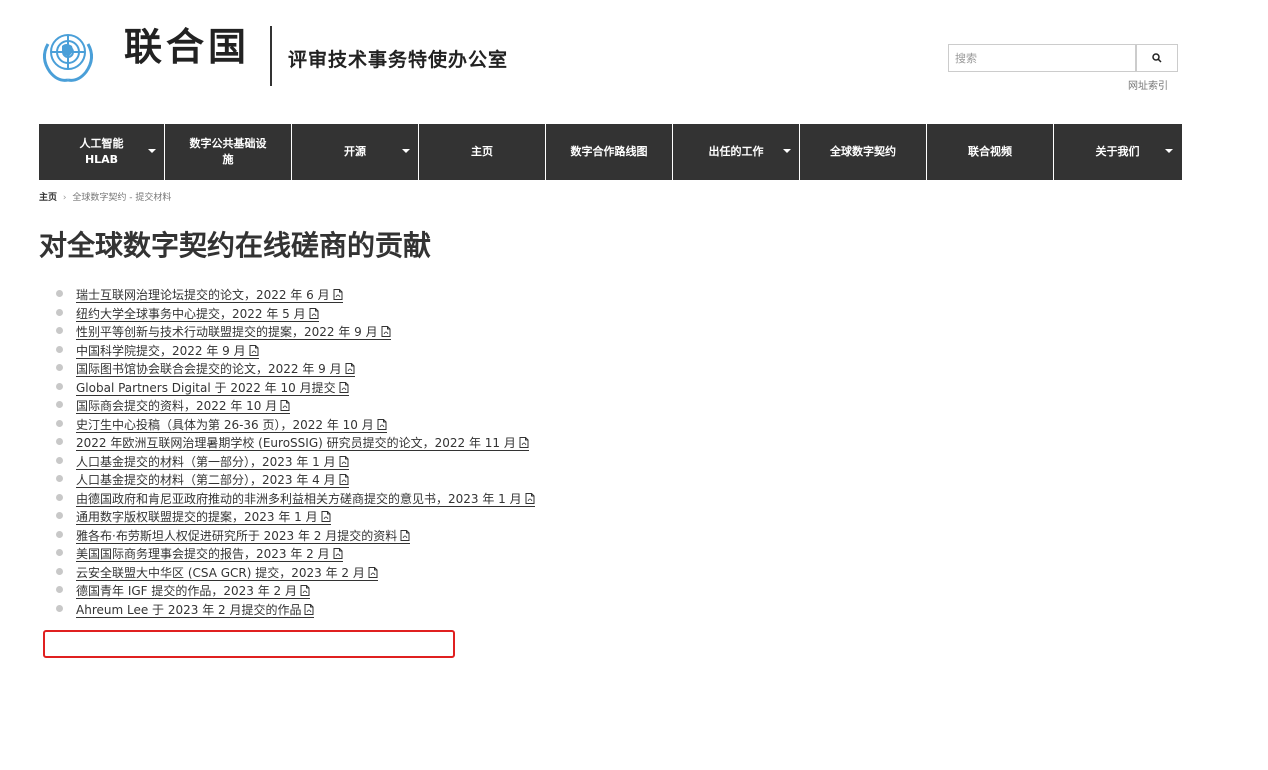 This screenshot has width=1268, height=770. I want to click on nav-item-mandate-work: 出任的工作, so click(736, 152).